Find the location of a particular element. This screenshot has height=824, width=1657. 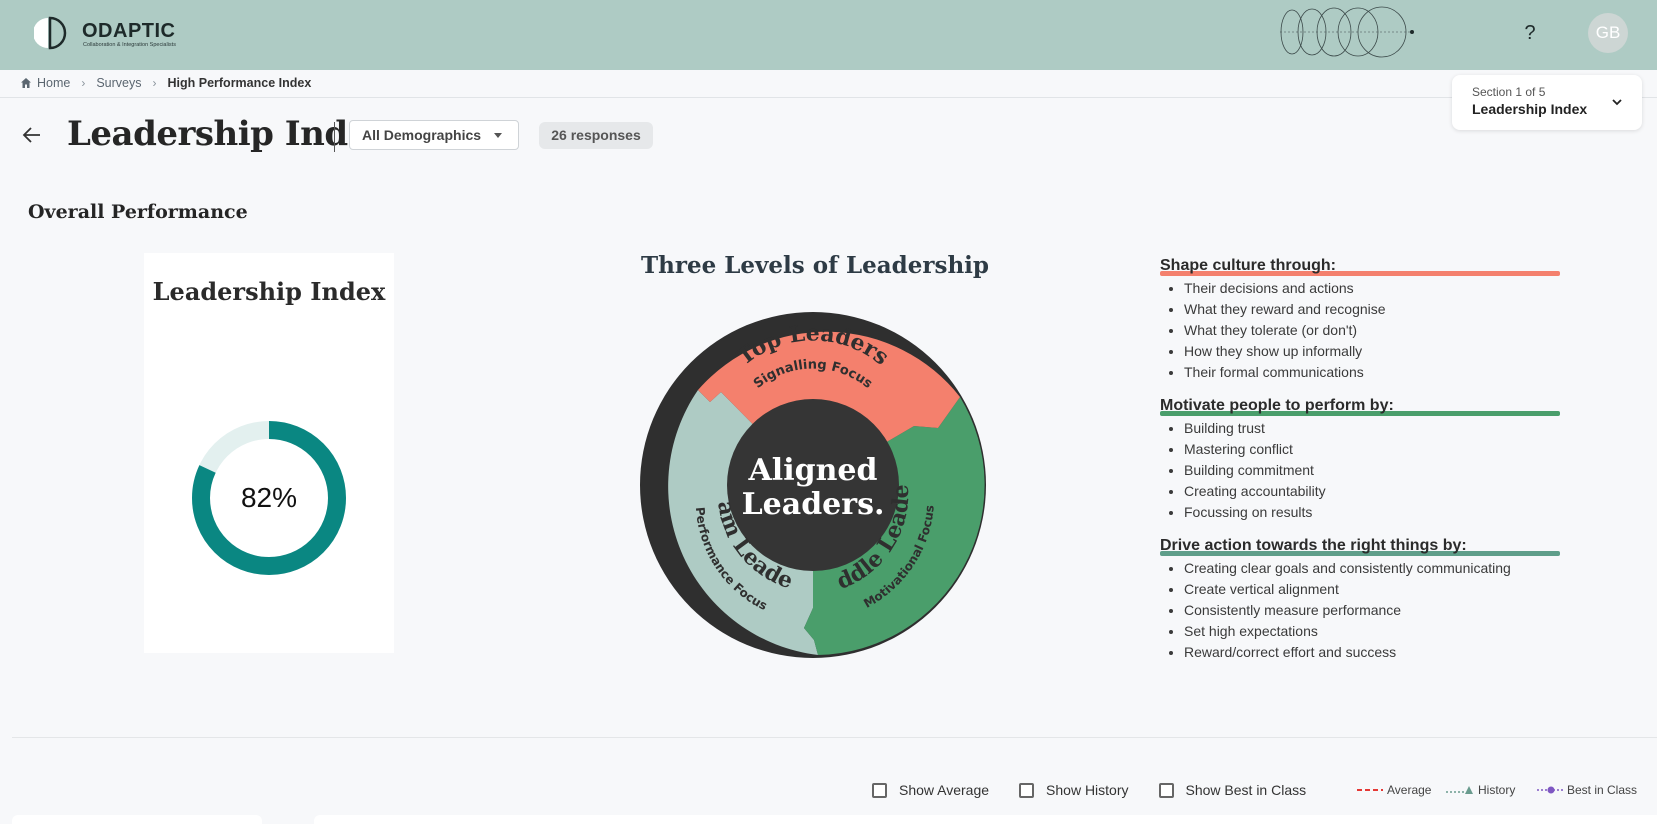

legend-history-label: History is located at coordinates (1497, 790).